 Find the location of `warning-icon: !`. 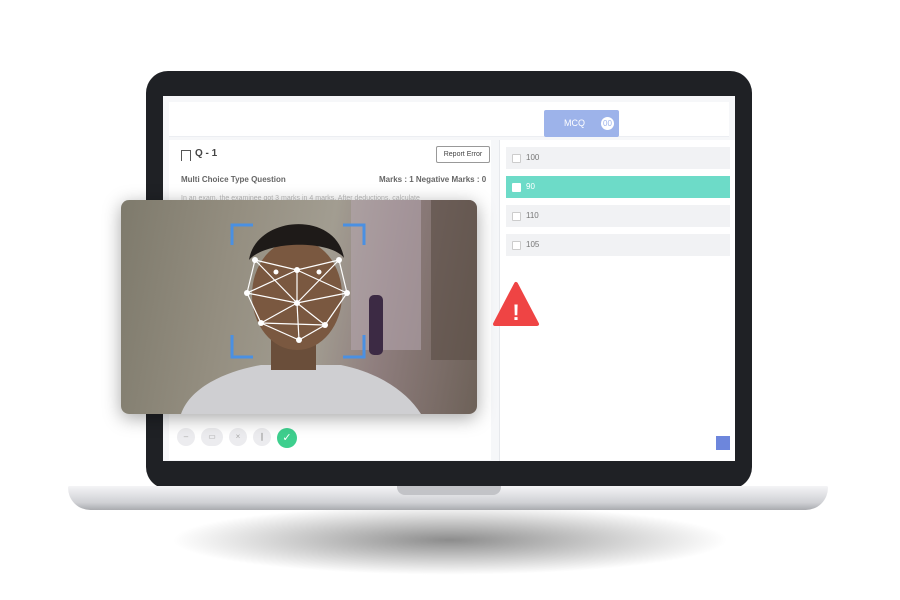

warning-icon: ! is located at coordinates (516, 304).